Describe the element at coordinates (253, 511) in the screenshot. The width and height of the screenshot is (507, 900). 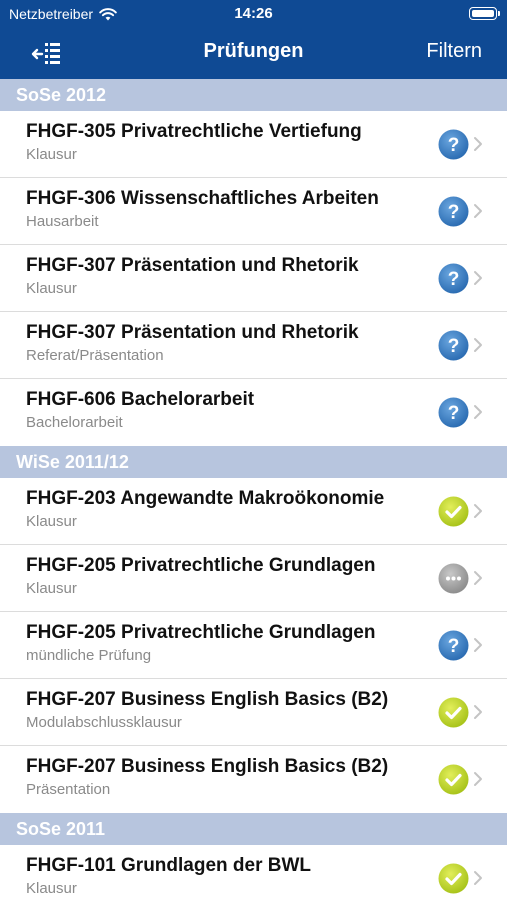
I see `exam-row: FHGF-203 Angewandte Makroökonomie Klausur` at that location.